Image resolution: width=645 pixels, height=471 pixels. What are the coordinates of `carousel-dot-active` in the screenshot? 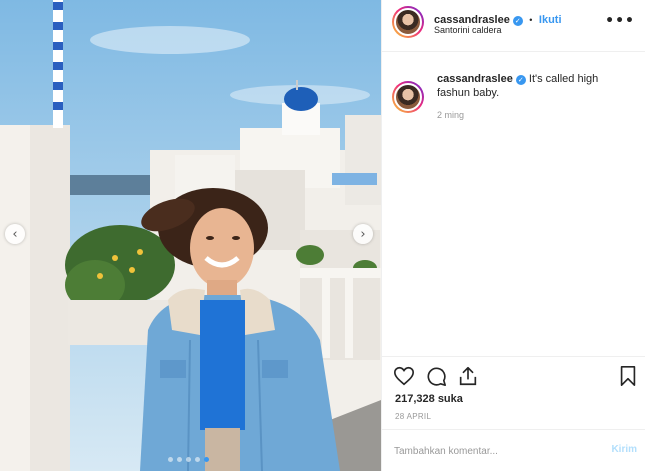 It's located at (206, 459).